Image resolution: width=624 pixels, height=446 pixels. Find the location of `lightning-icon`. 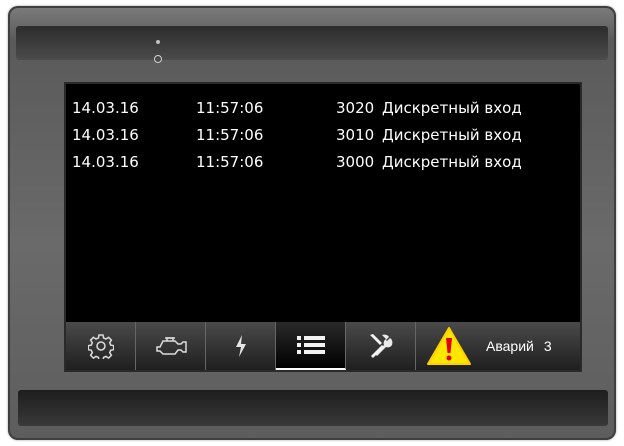

lightning-icon is located at coordinates (240, 346).